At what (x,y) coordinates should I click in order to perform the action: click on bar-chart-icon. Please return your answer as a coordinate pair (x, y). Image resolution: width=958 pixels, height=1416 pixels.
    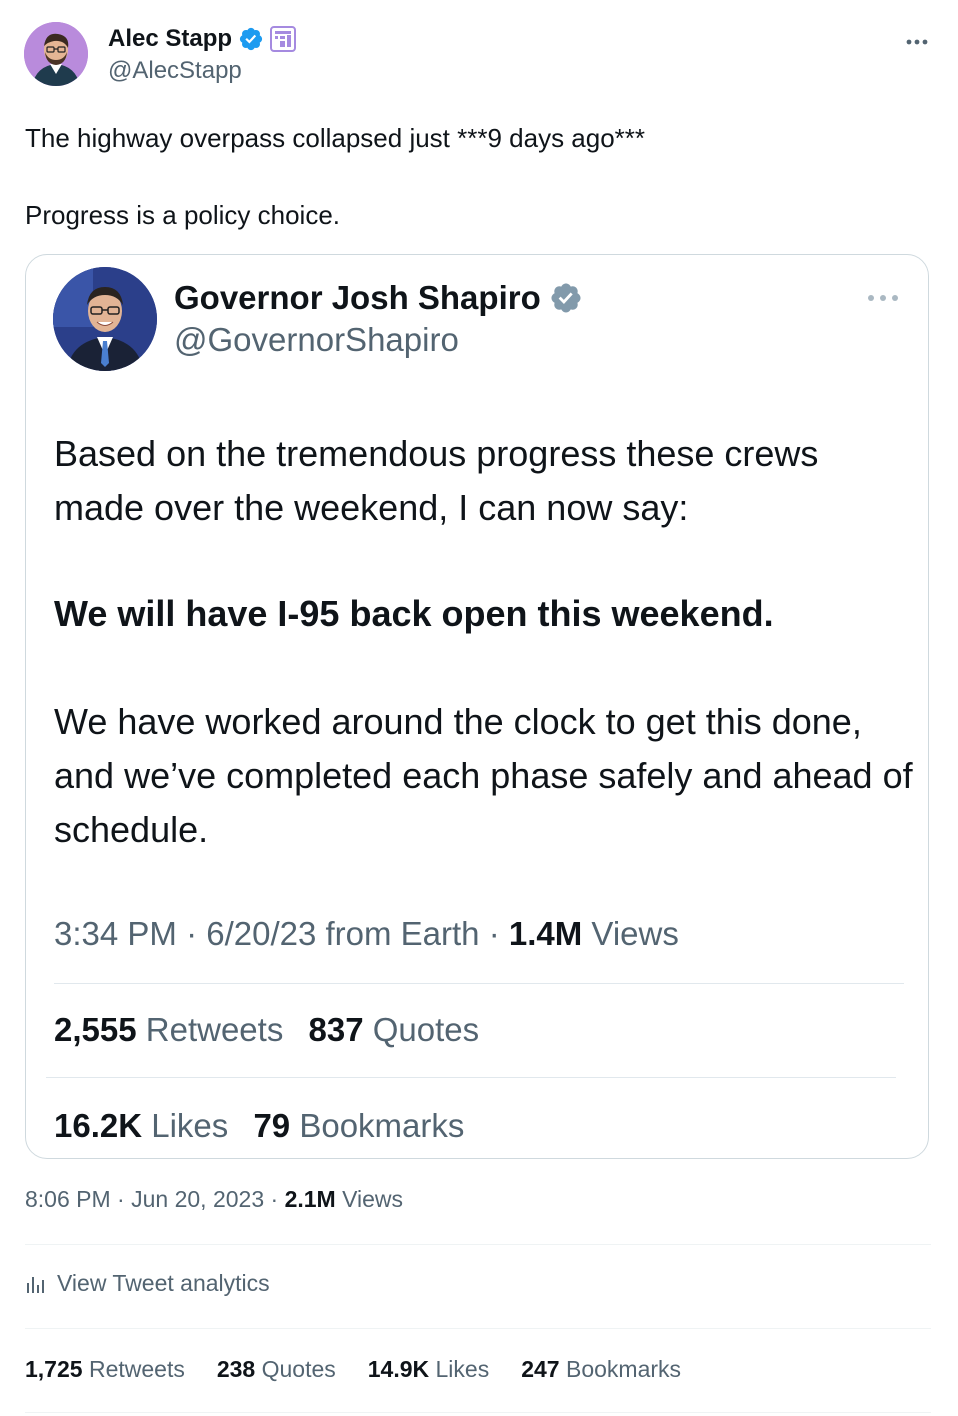
    Looking at the image, I should click on (35, 1284).